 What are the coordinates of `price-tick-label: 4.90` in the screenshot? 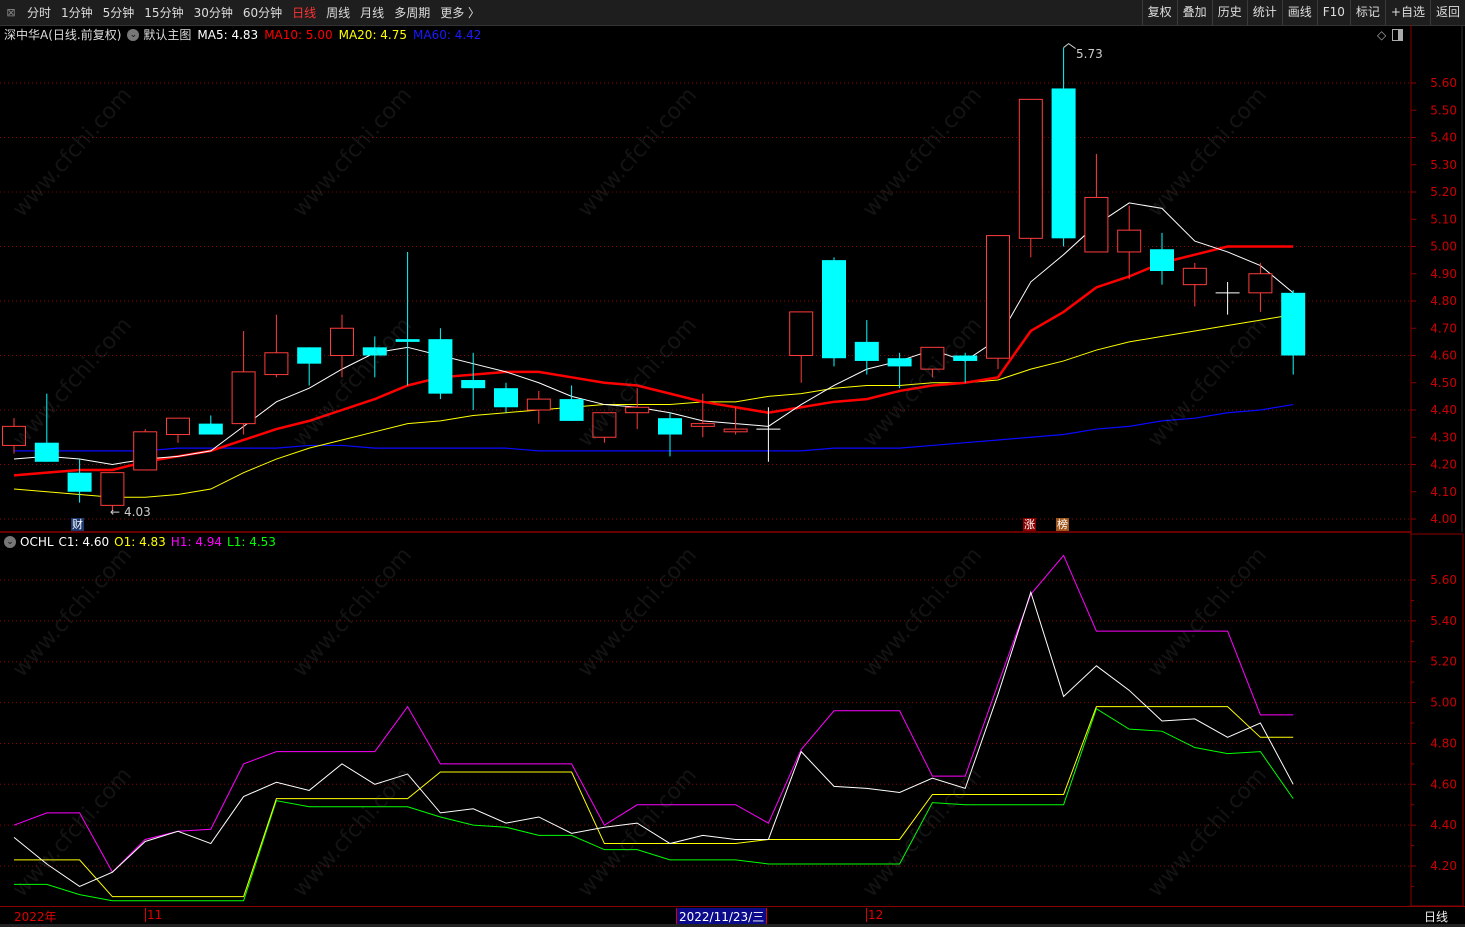 It's located at (1443, 274).